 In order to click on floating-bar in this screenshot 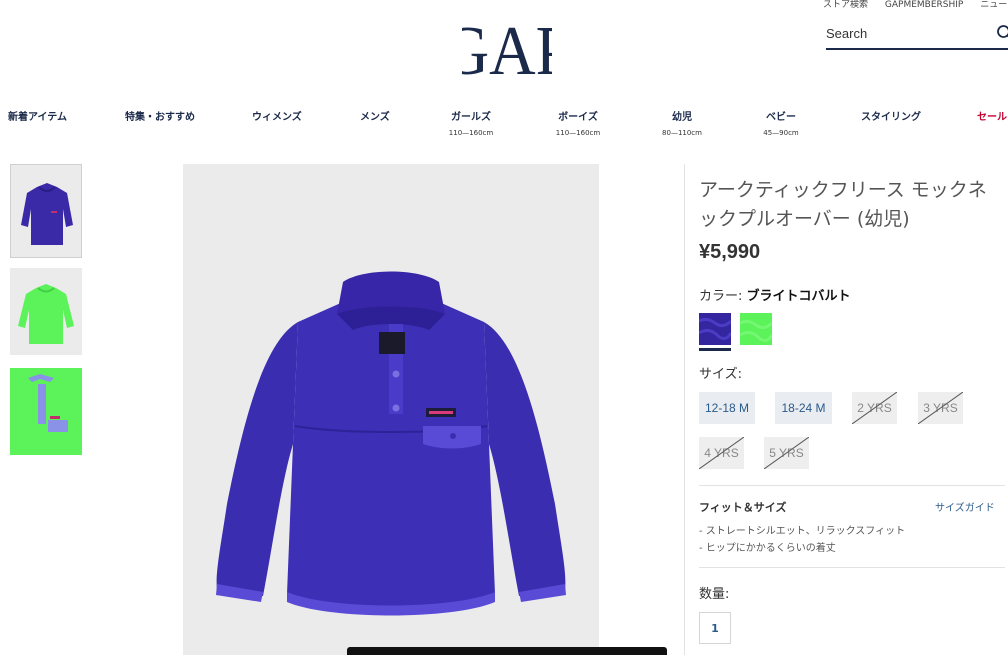, I will do `click(507, 651)`.